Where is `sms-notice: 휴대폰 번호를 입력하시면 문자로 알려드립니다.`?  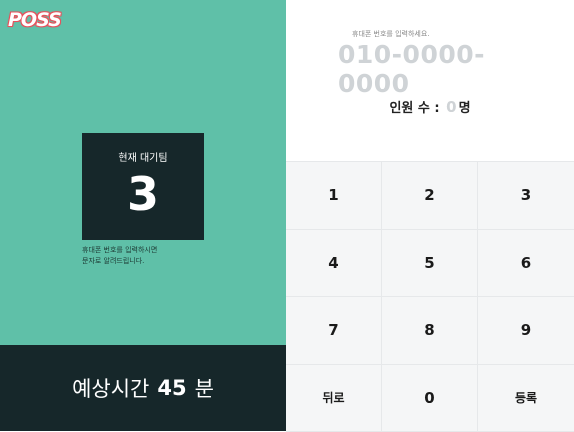
sms-notice: 휴대폰 번호를 입력하시면 문자로 알려드립니다. is located at coordinates (157, 256).